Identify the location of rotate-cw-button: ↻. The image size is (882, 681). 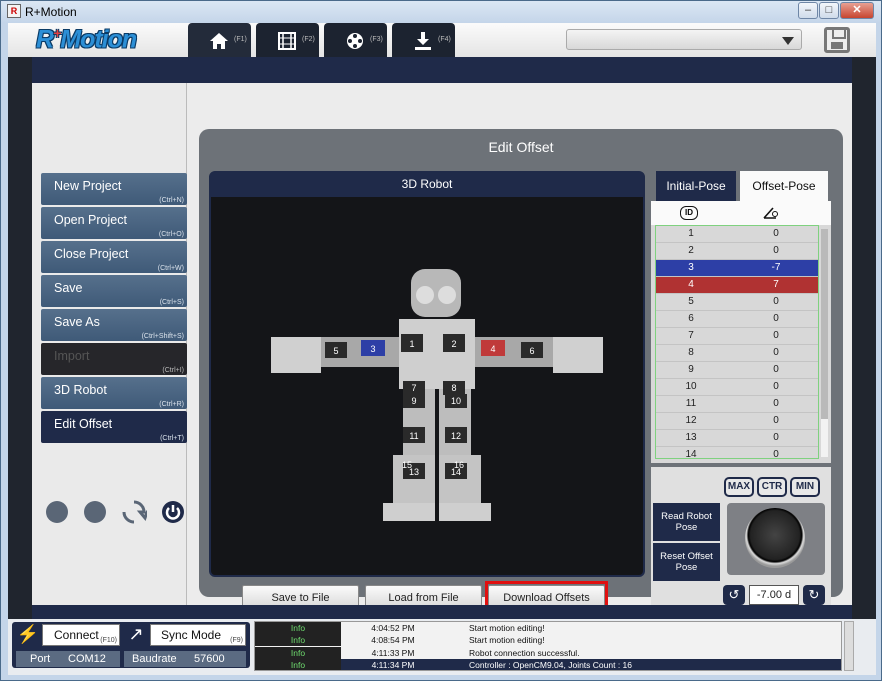
(814, 595).